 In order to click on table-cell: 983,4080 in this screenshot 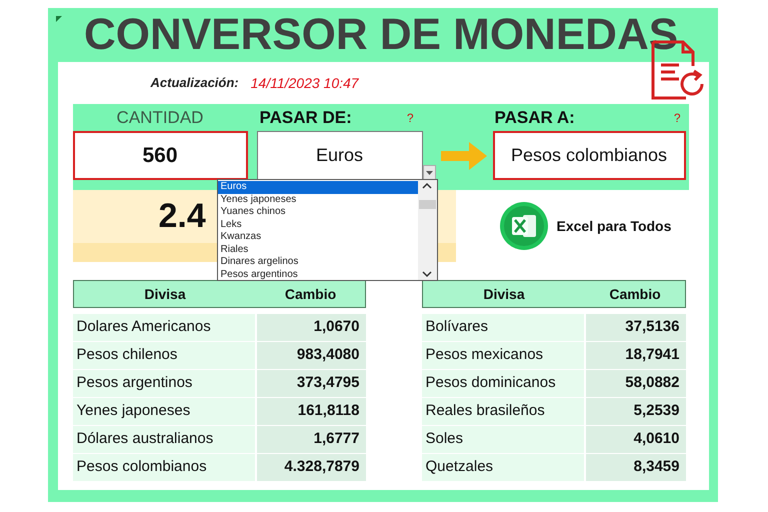, I will do `click(311, 355)`.